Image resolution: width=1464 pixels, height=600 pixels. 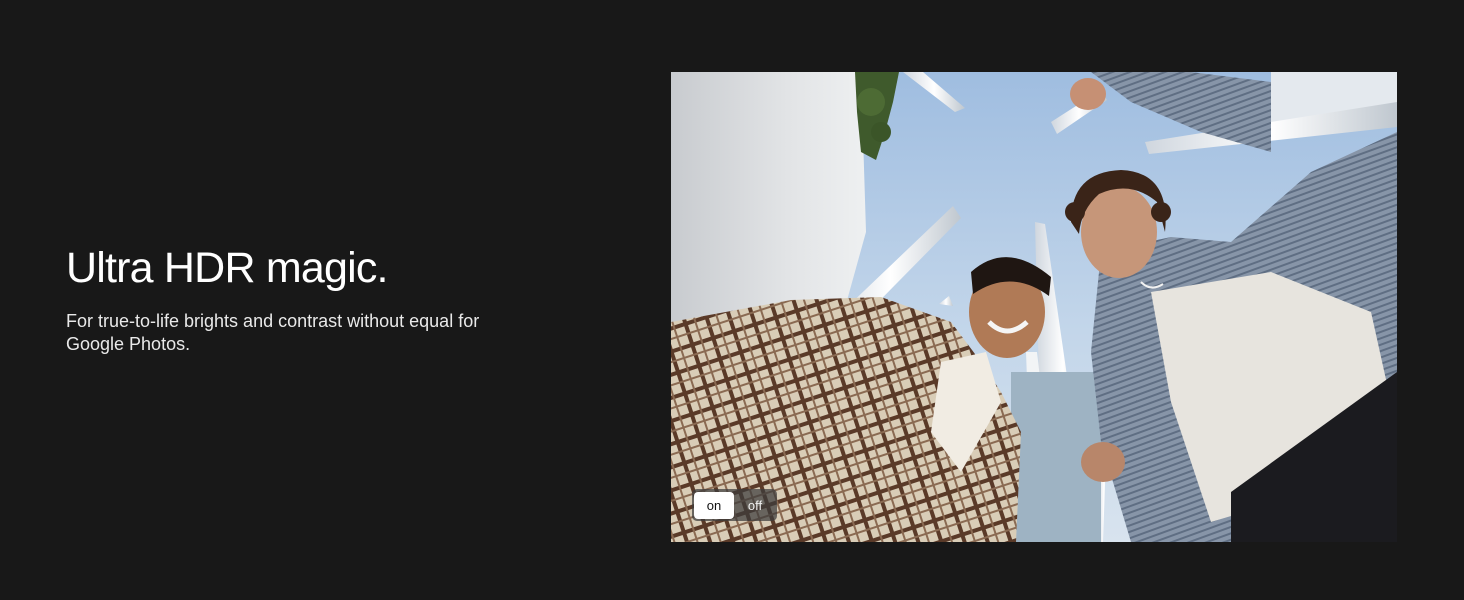 What do you see at coordinates (227, 268) in the screenshot?
I see `feature-headline: Ultra HDR magic.` at bounding box center [227, 268].